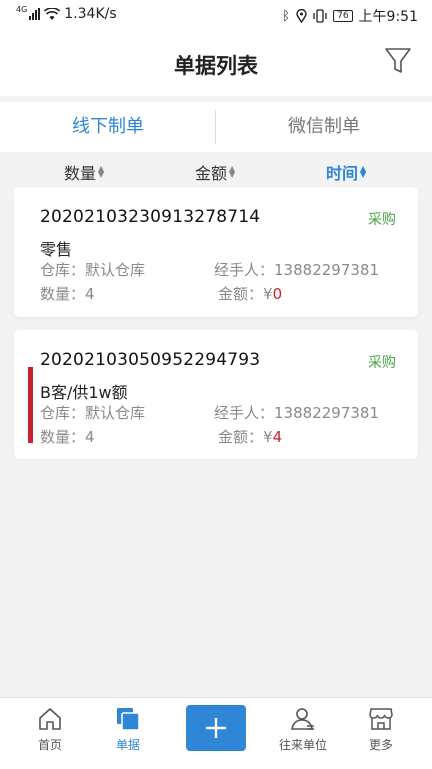  Describe the element at coordinates (150, 217) in the screenshot. I see `order-number: 202021032309132787​14` at that location.